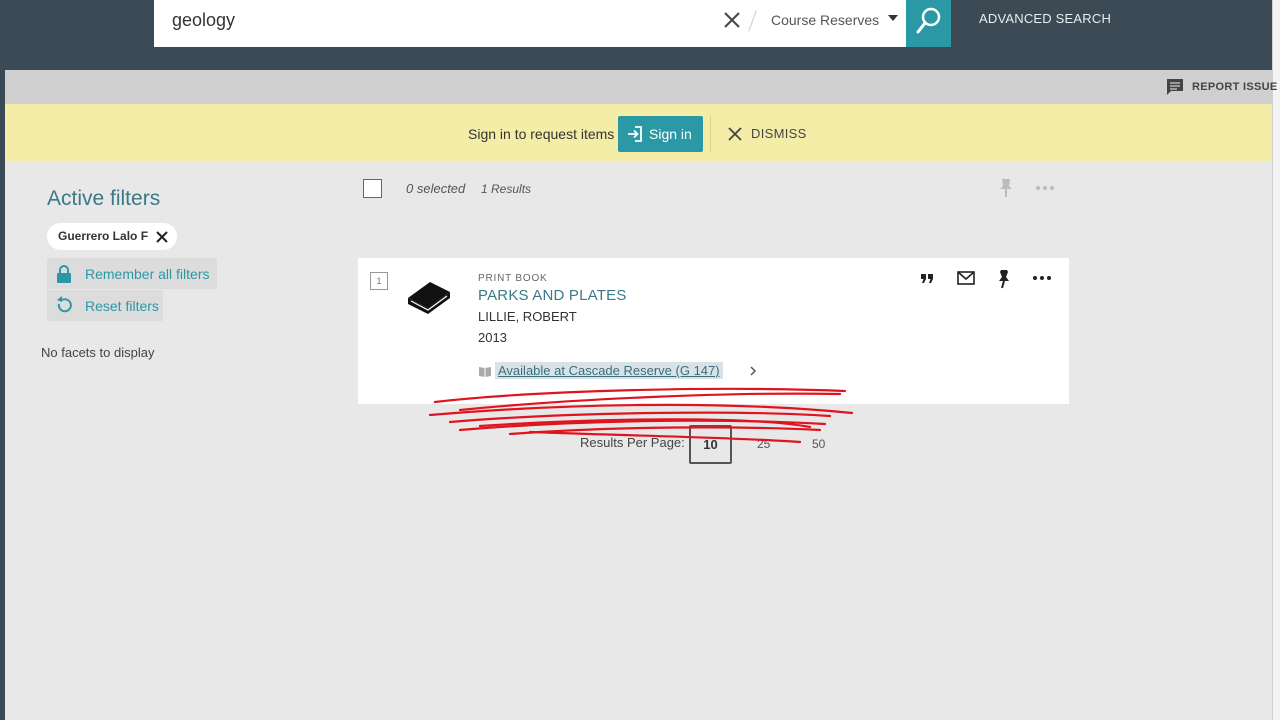 This screenshot has width=1280, height=720. What do you see at coordinates (632, 442) in the screenshot?
I see `results-per-page-label: Results Per Page:` at bounding box center [632, 442].